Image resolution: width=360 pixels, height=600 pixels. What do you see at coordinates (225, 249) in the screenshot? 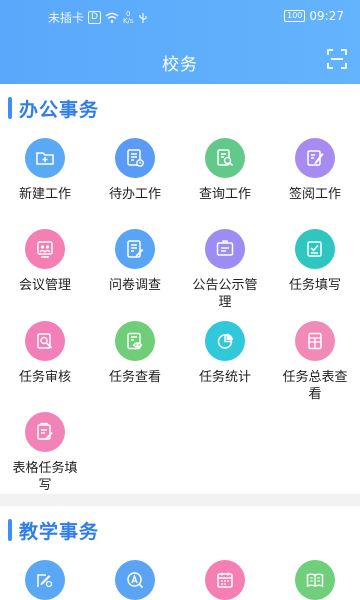
I see `notice-board-icon` at bounding box center [225, 249].